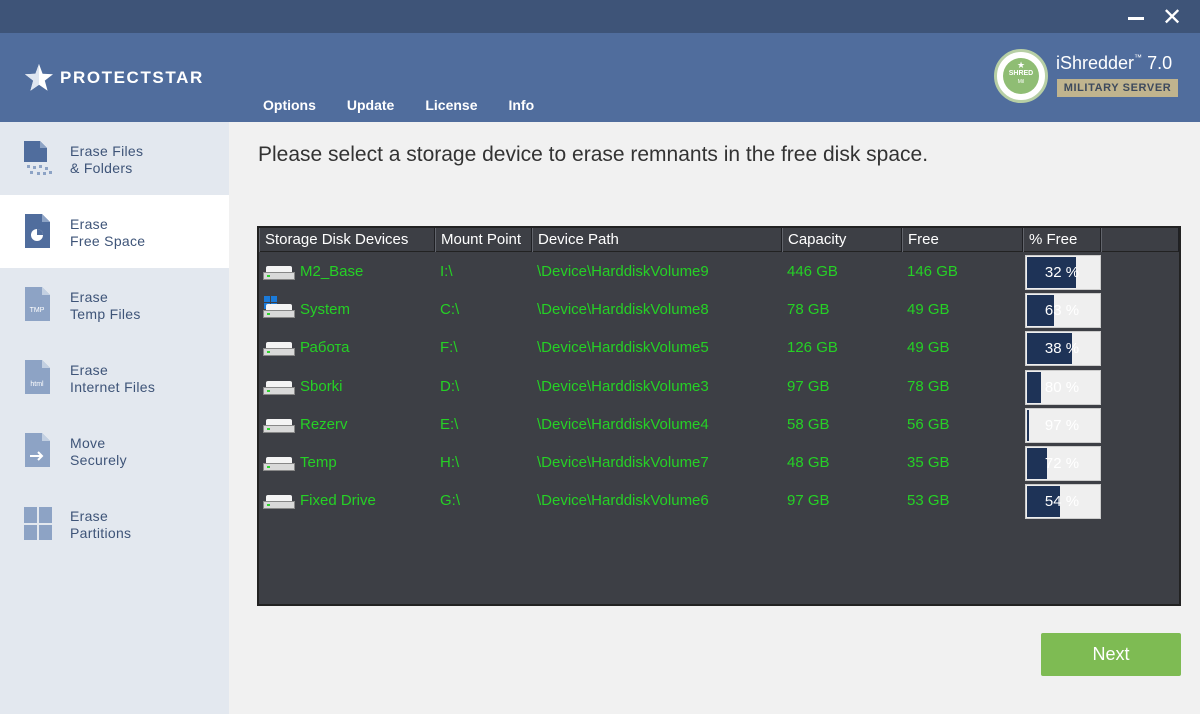  I want to click on percent-free-label: 63 %, so click(1062, 311).